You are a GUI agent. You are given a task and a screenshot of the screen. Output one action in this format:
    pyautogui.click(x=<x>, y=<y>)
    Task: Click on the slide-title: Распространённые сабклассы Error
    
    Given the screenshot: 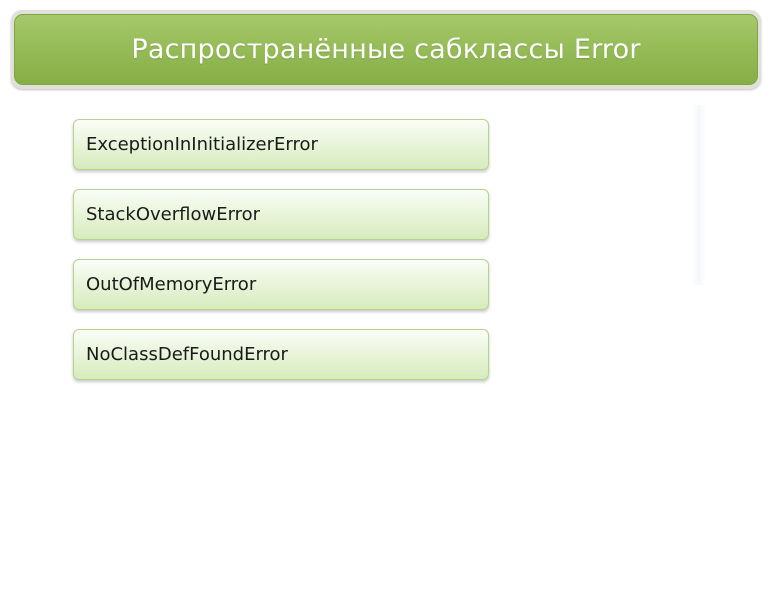 What is the action you would take?
    pyautogui.click(x=386, y=49)
    